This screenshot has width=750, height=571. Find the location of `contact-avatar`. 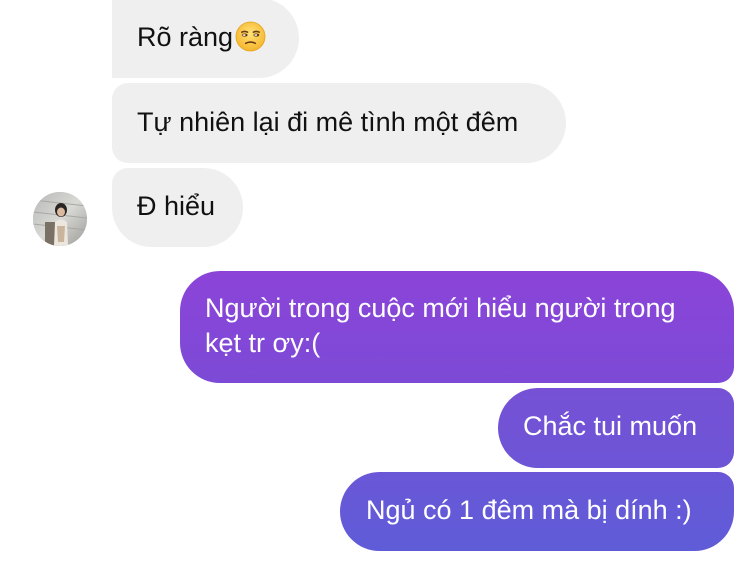

contact-avatar is located at coordinates (60, 219).